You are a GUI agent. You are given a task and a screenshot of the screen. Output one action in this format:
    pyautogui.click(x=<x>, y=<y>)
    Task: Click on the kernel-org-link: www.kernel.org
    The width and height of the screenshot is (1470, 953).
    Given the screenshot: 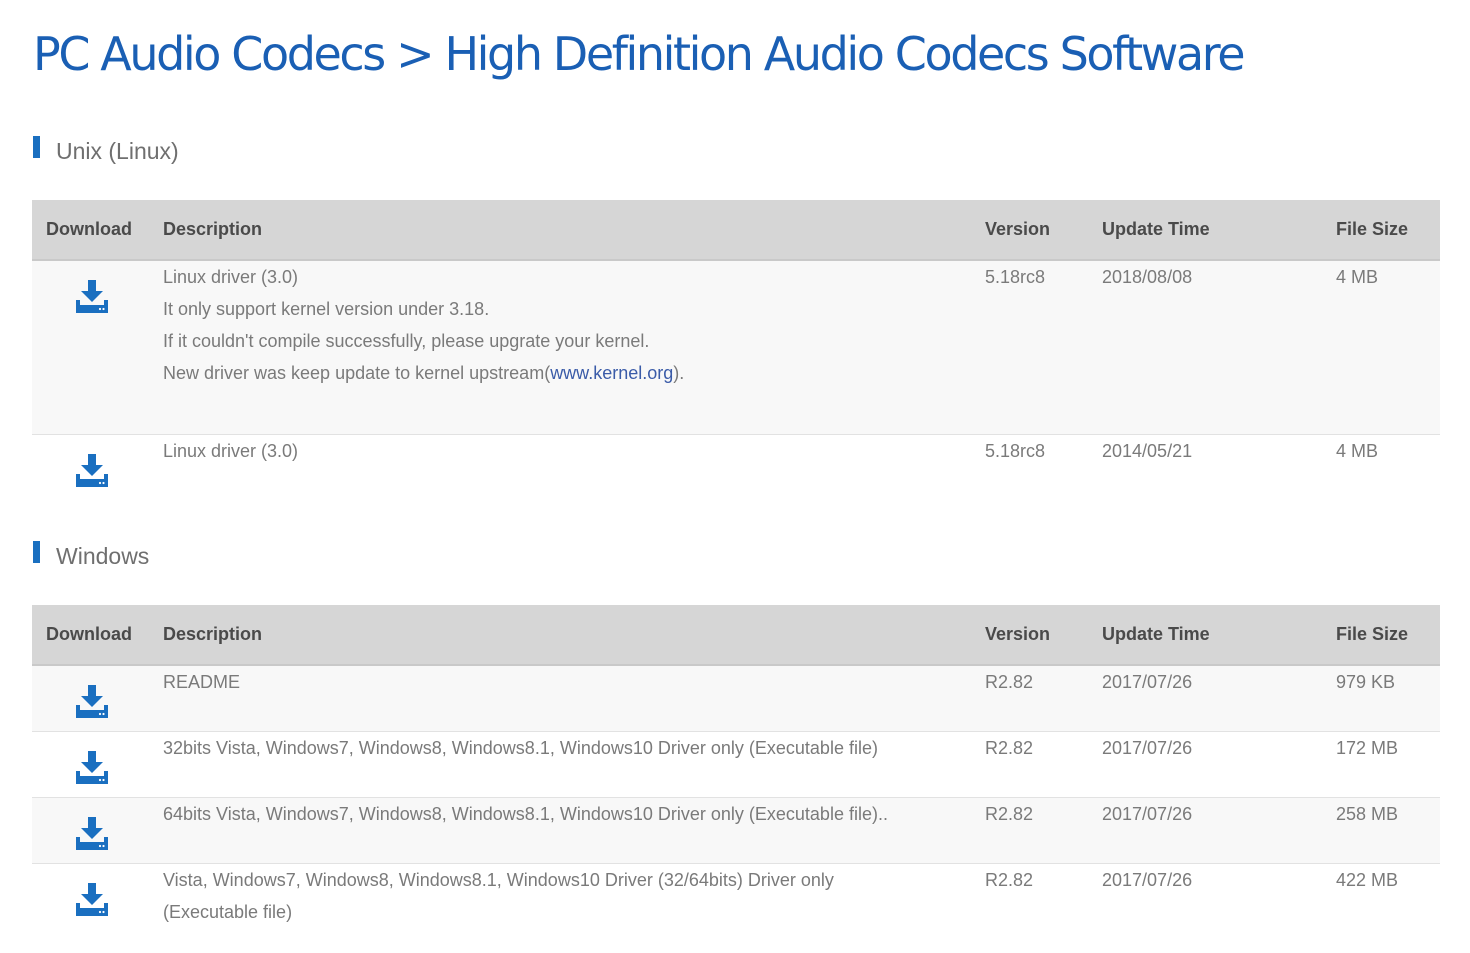 What is the action you would take?
    pyautogui.click(x=611, y=373)
    